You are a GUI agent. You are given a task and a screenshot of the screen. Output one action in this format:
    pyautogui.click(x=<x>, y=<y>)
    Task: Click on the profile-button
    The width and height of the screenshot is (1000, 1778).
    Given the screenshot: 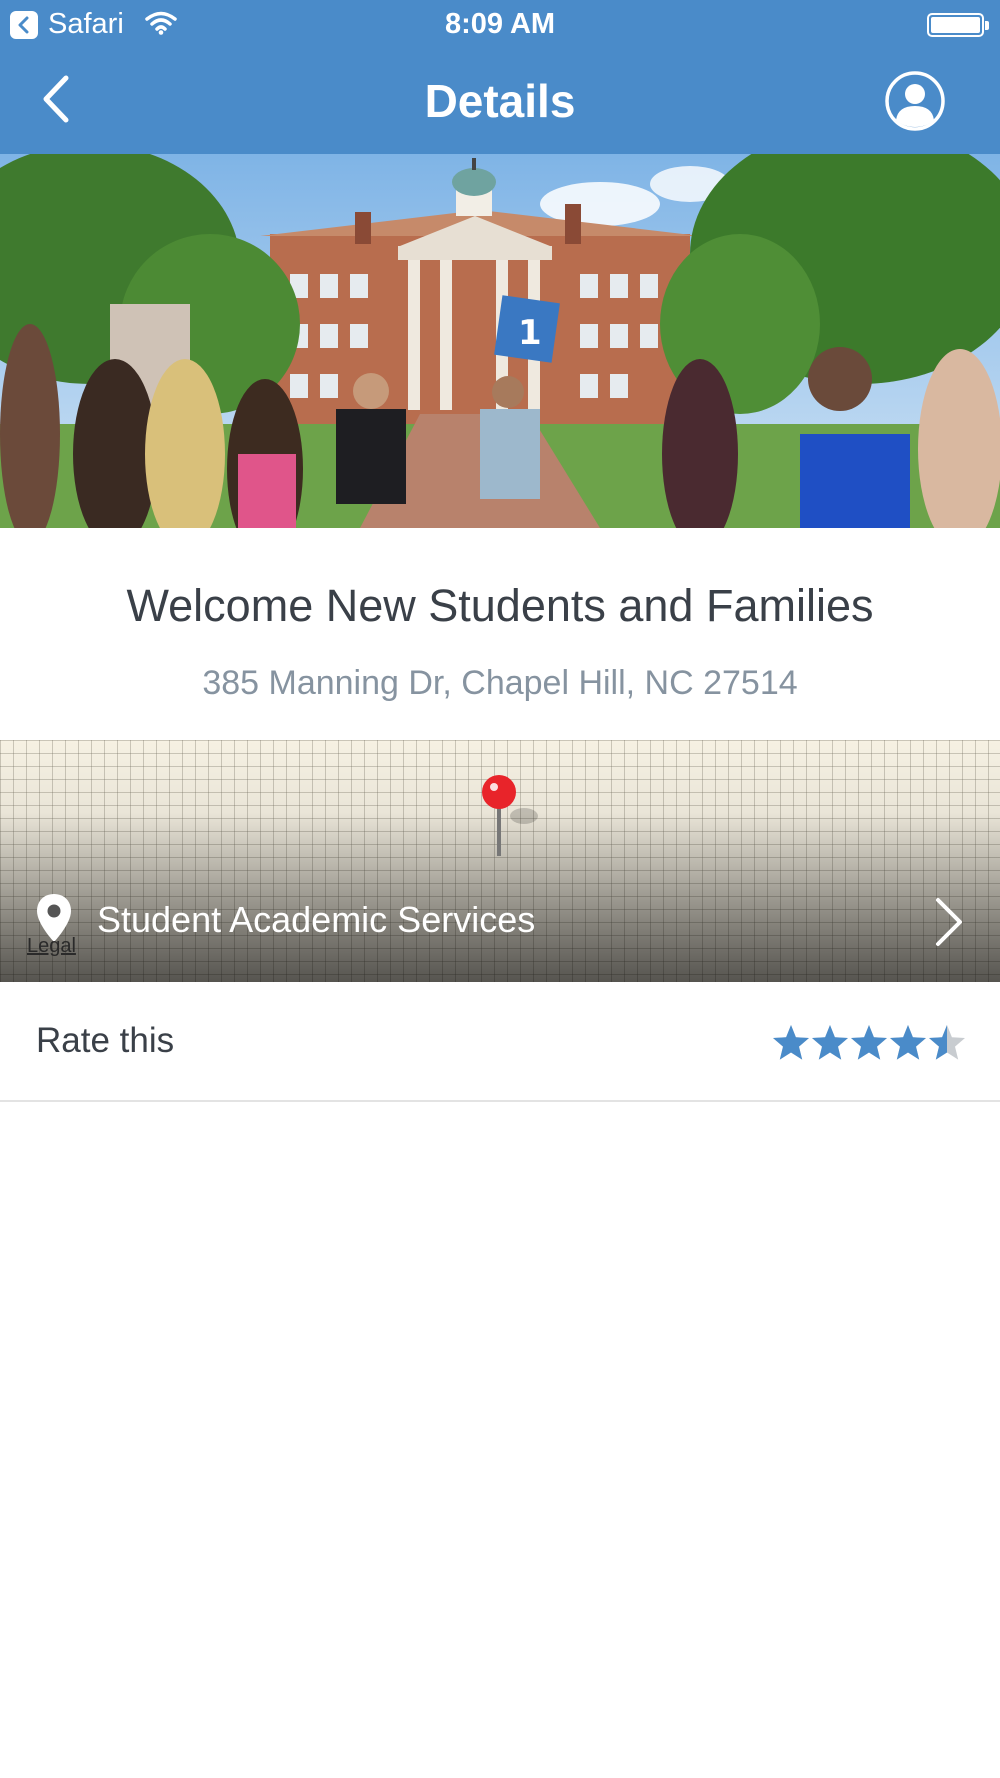 What is the action you would take?
    pyautogui.click(x=915, y=101)
    